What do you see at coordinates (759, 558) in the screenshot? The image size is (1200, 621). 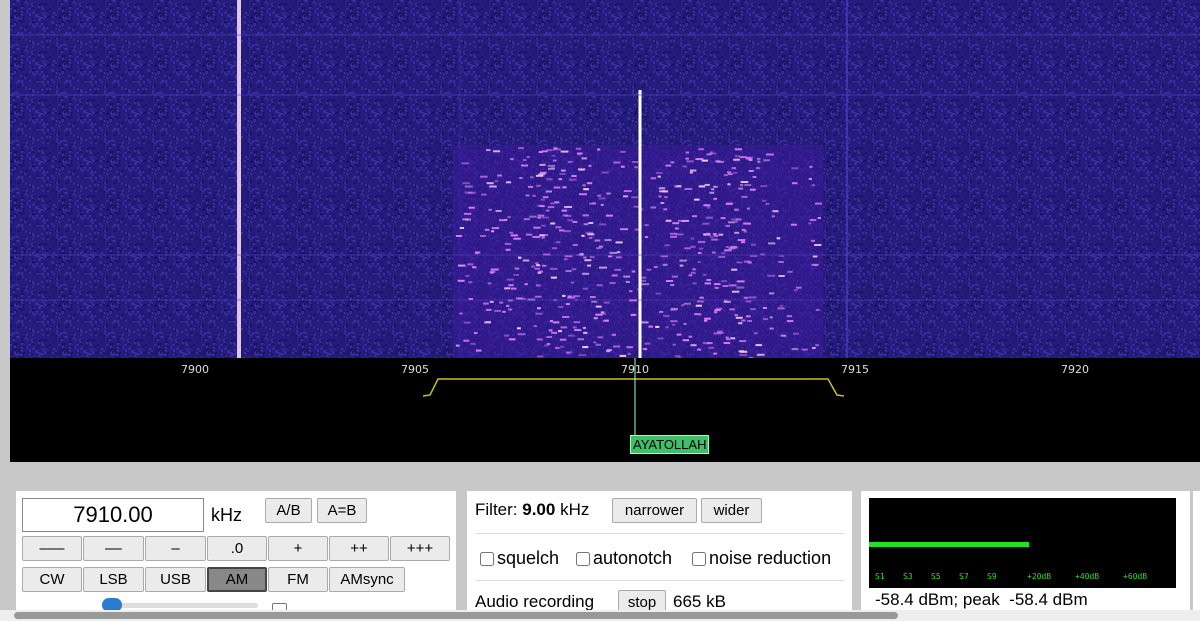 I see `noise-reduction-option: noise reduction` at bounding box center [759, 558].